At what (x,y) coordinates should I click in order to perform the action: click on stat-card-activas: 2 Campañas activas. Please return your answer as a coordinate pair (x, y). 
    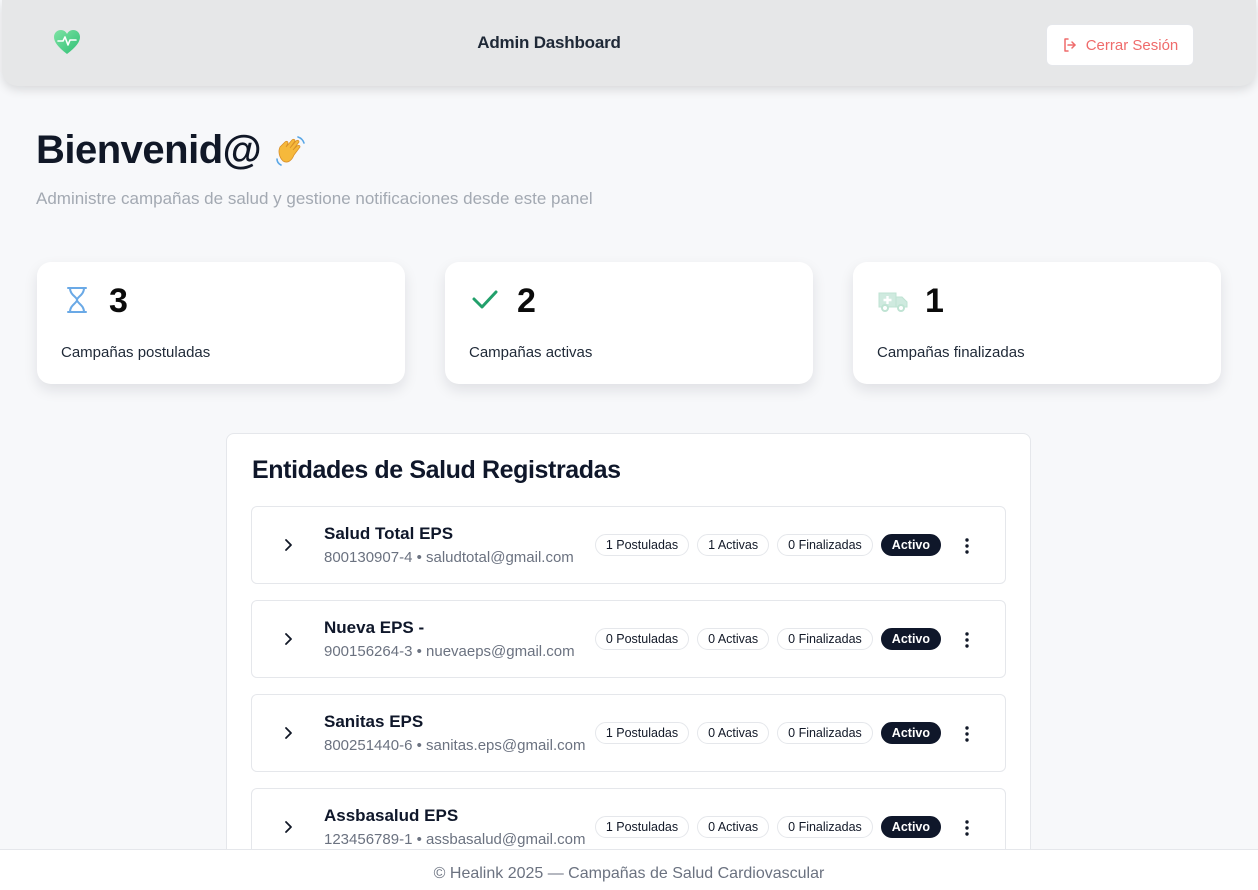
    Looking at the image, I should click on (629, 323).